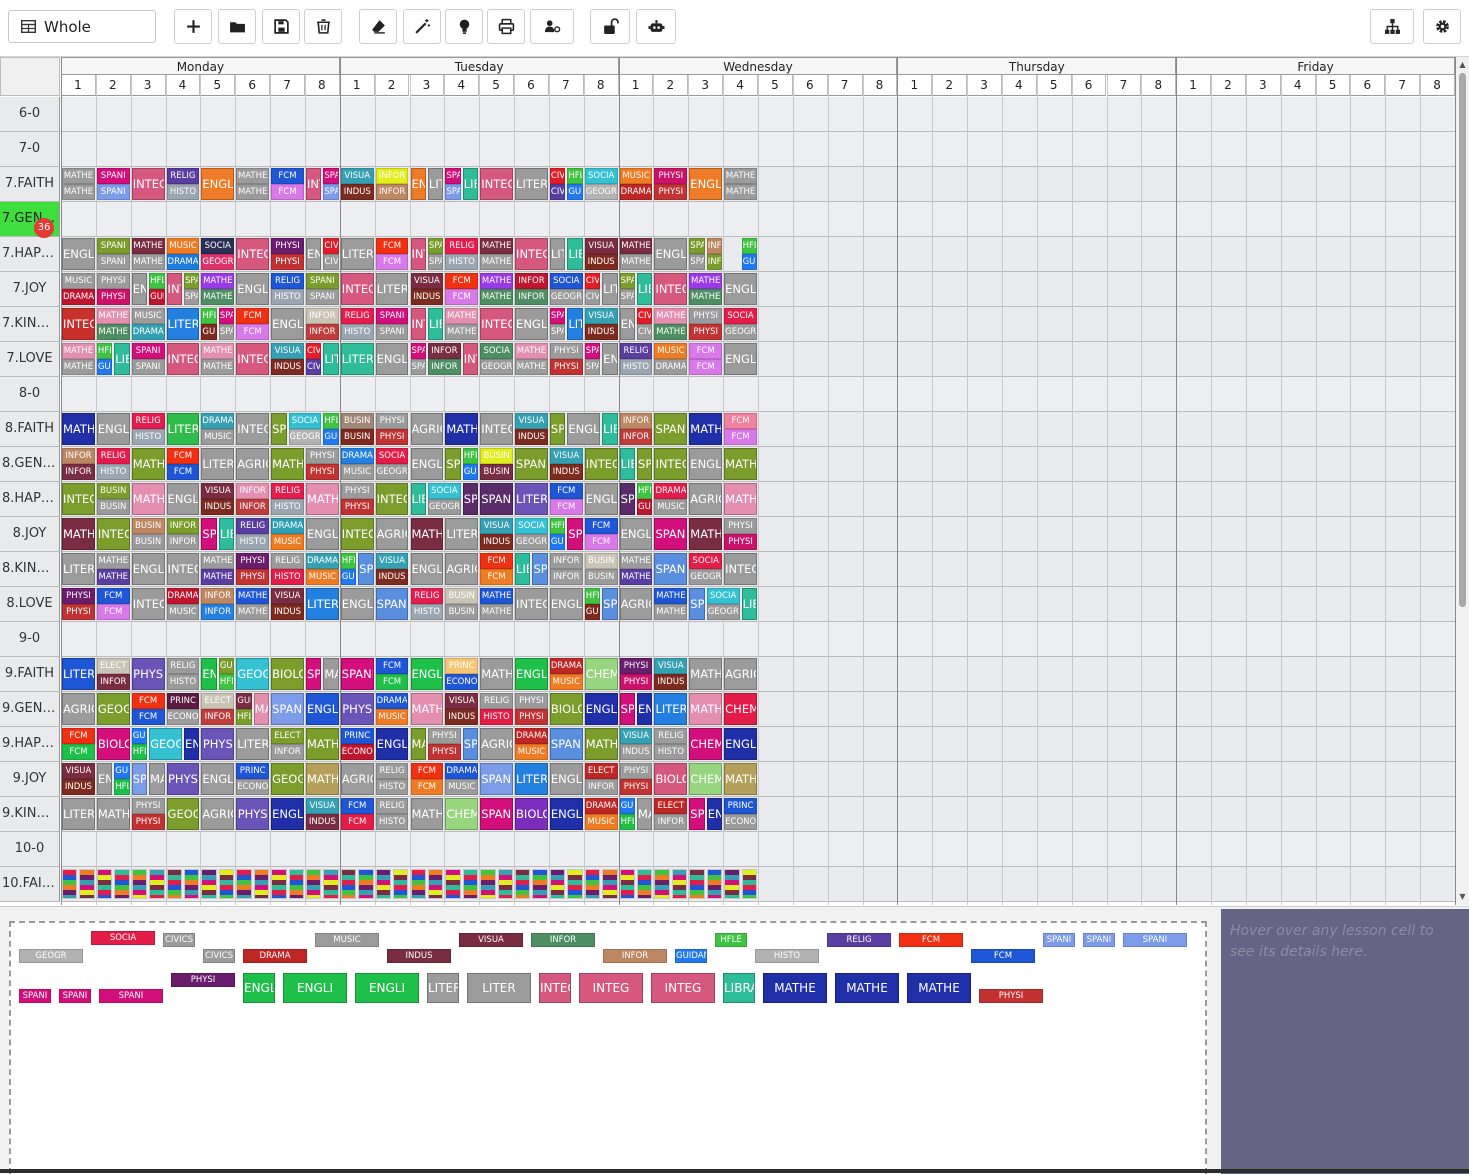  What do you see at coordinates (218, 437) in the screenshot?
I see `lesson-cell: MUSIC` at bounding box center [218, 437].